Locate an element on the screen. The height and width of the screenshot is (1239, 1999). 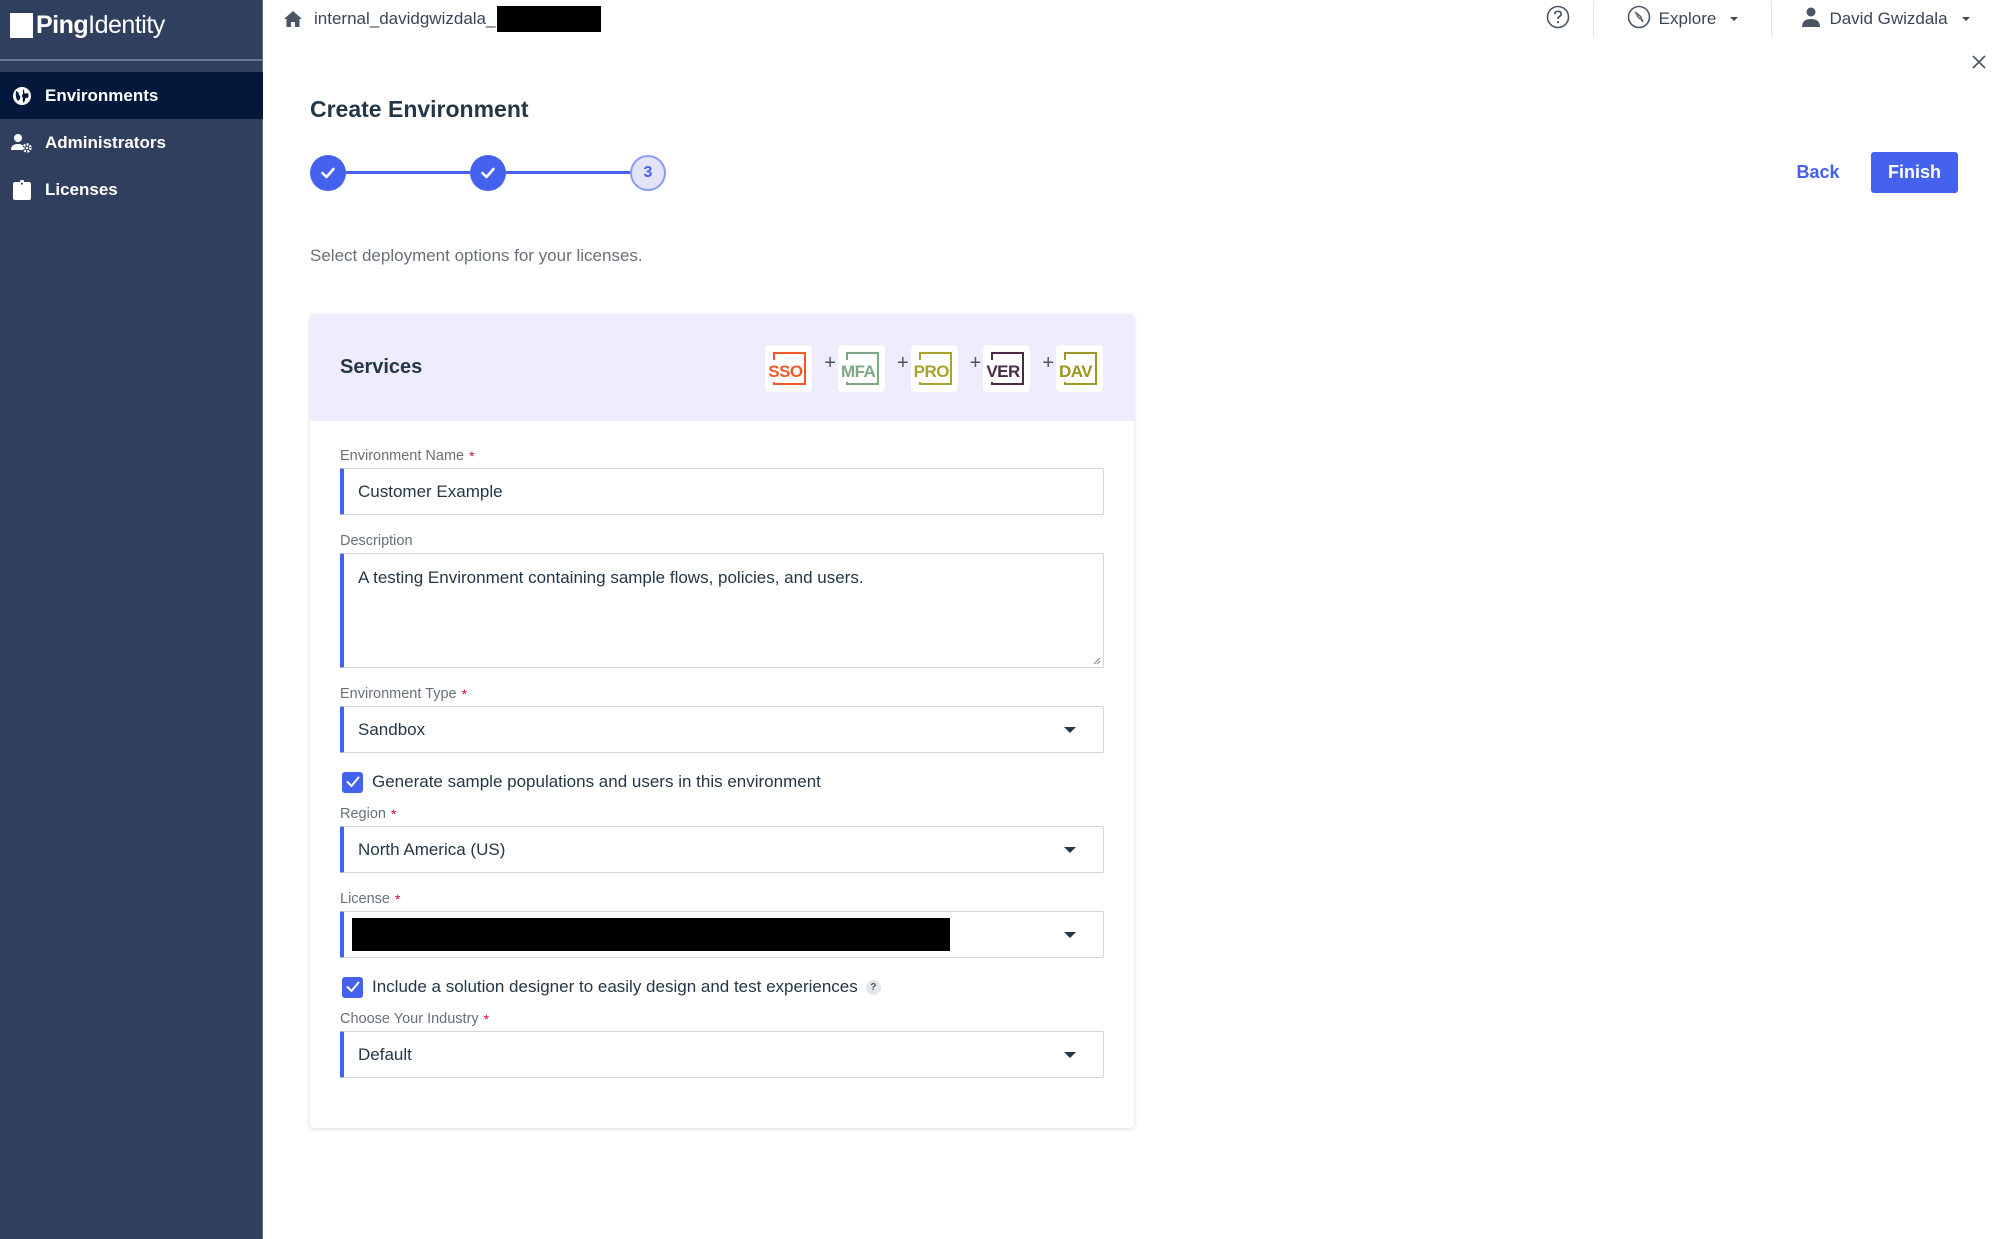
env-name-input is located at coordinates (730, 491).